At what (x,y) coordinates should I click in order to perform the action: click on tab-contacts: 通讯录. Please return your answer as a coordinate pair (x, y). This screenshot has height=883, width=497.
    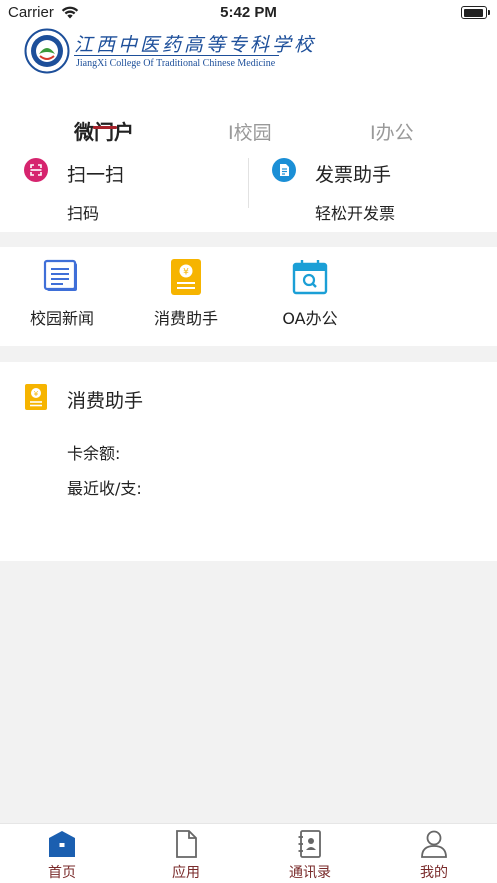
    Looking at the image, I should click on (310, 856).